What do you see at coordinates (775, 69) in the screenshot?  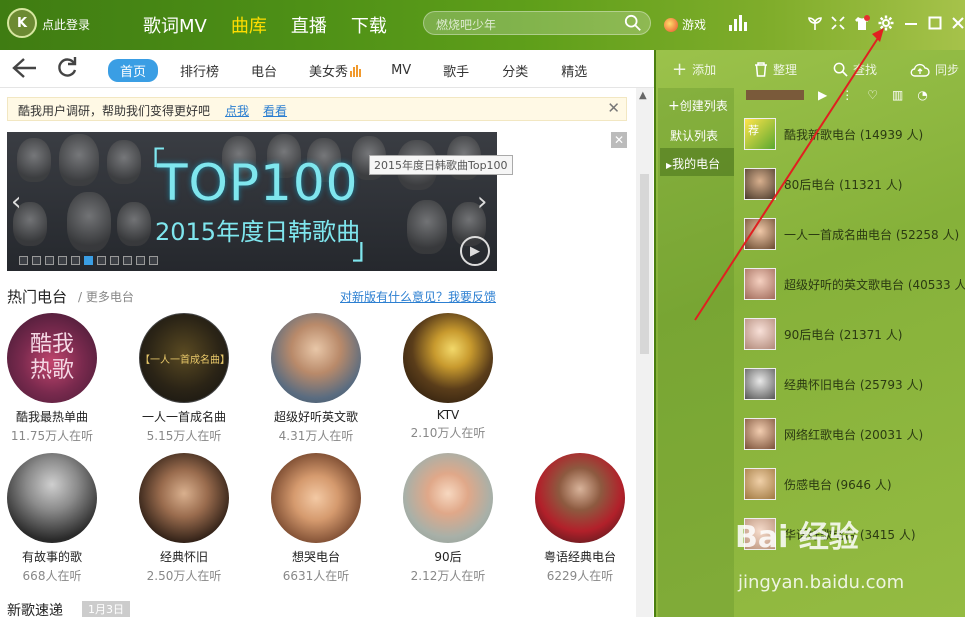 I see `organize-button: 整理` at bounding box center [775, 69].